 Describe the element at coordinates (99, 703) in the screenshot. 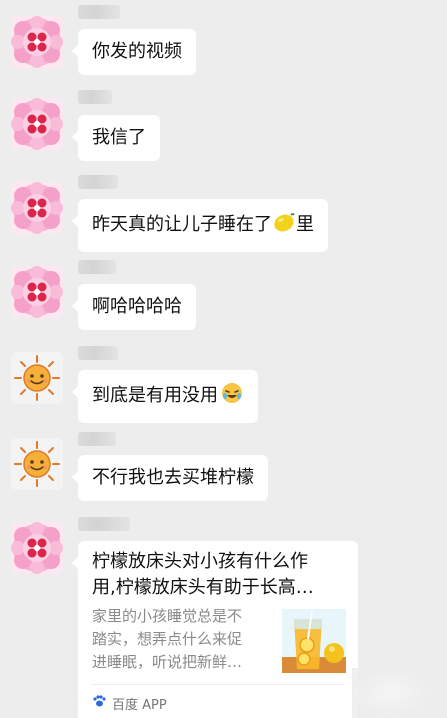

I see `baidu-paw-icon` at that location.